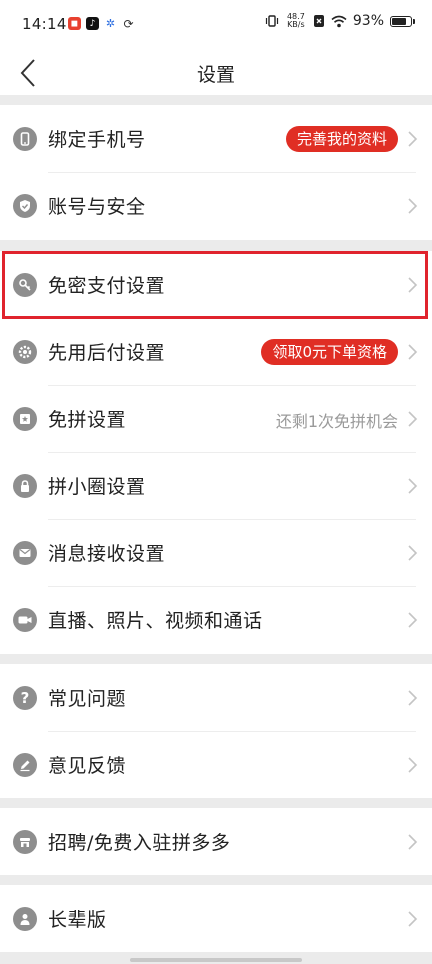 The image size is (432, 964). I want to click on shield-icon, so click(25, 206).